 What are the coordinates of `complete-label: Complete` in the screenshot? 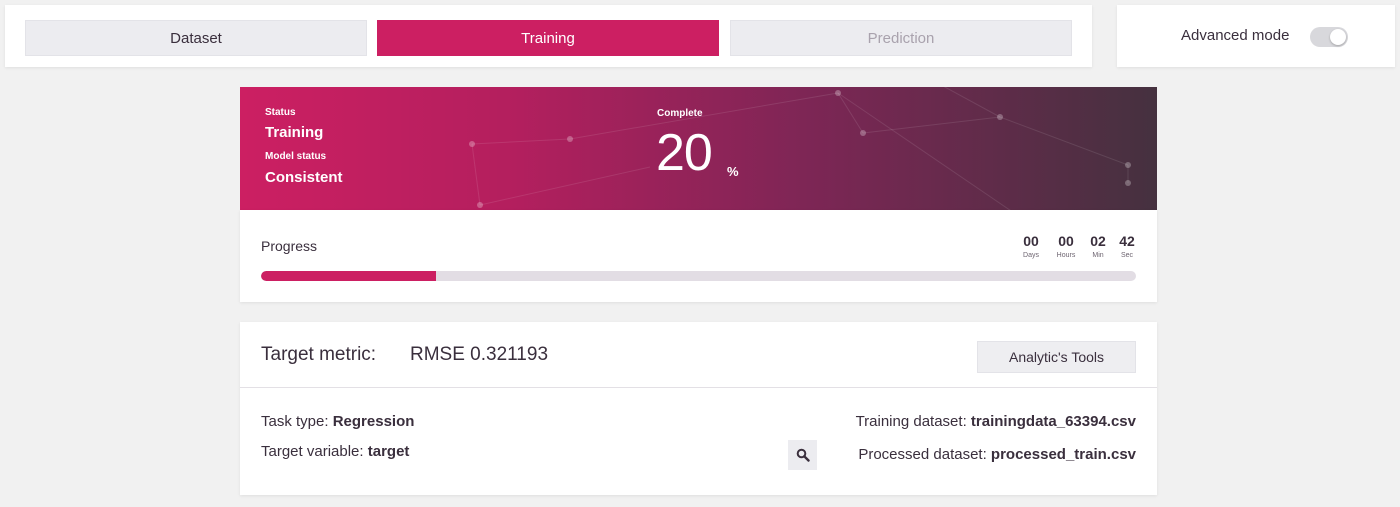 It's located at (680, 113).